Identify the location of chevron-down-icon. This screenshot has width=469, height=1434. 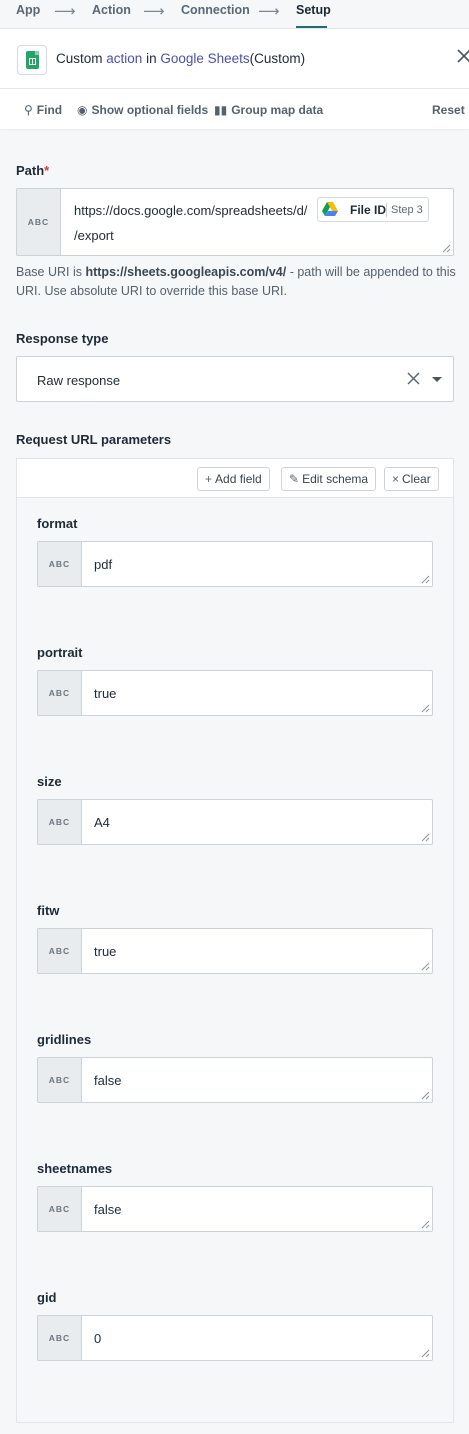
(437, 379).